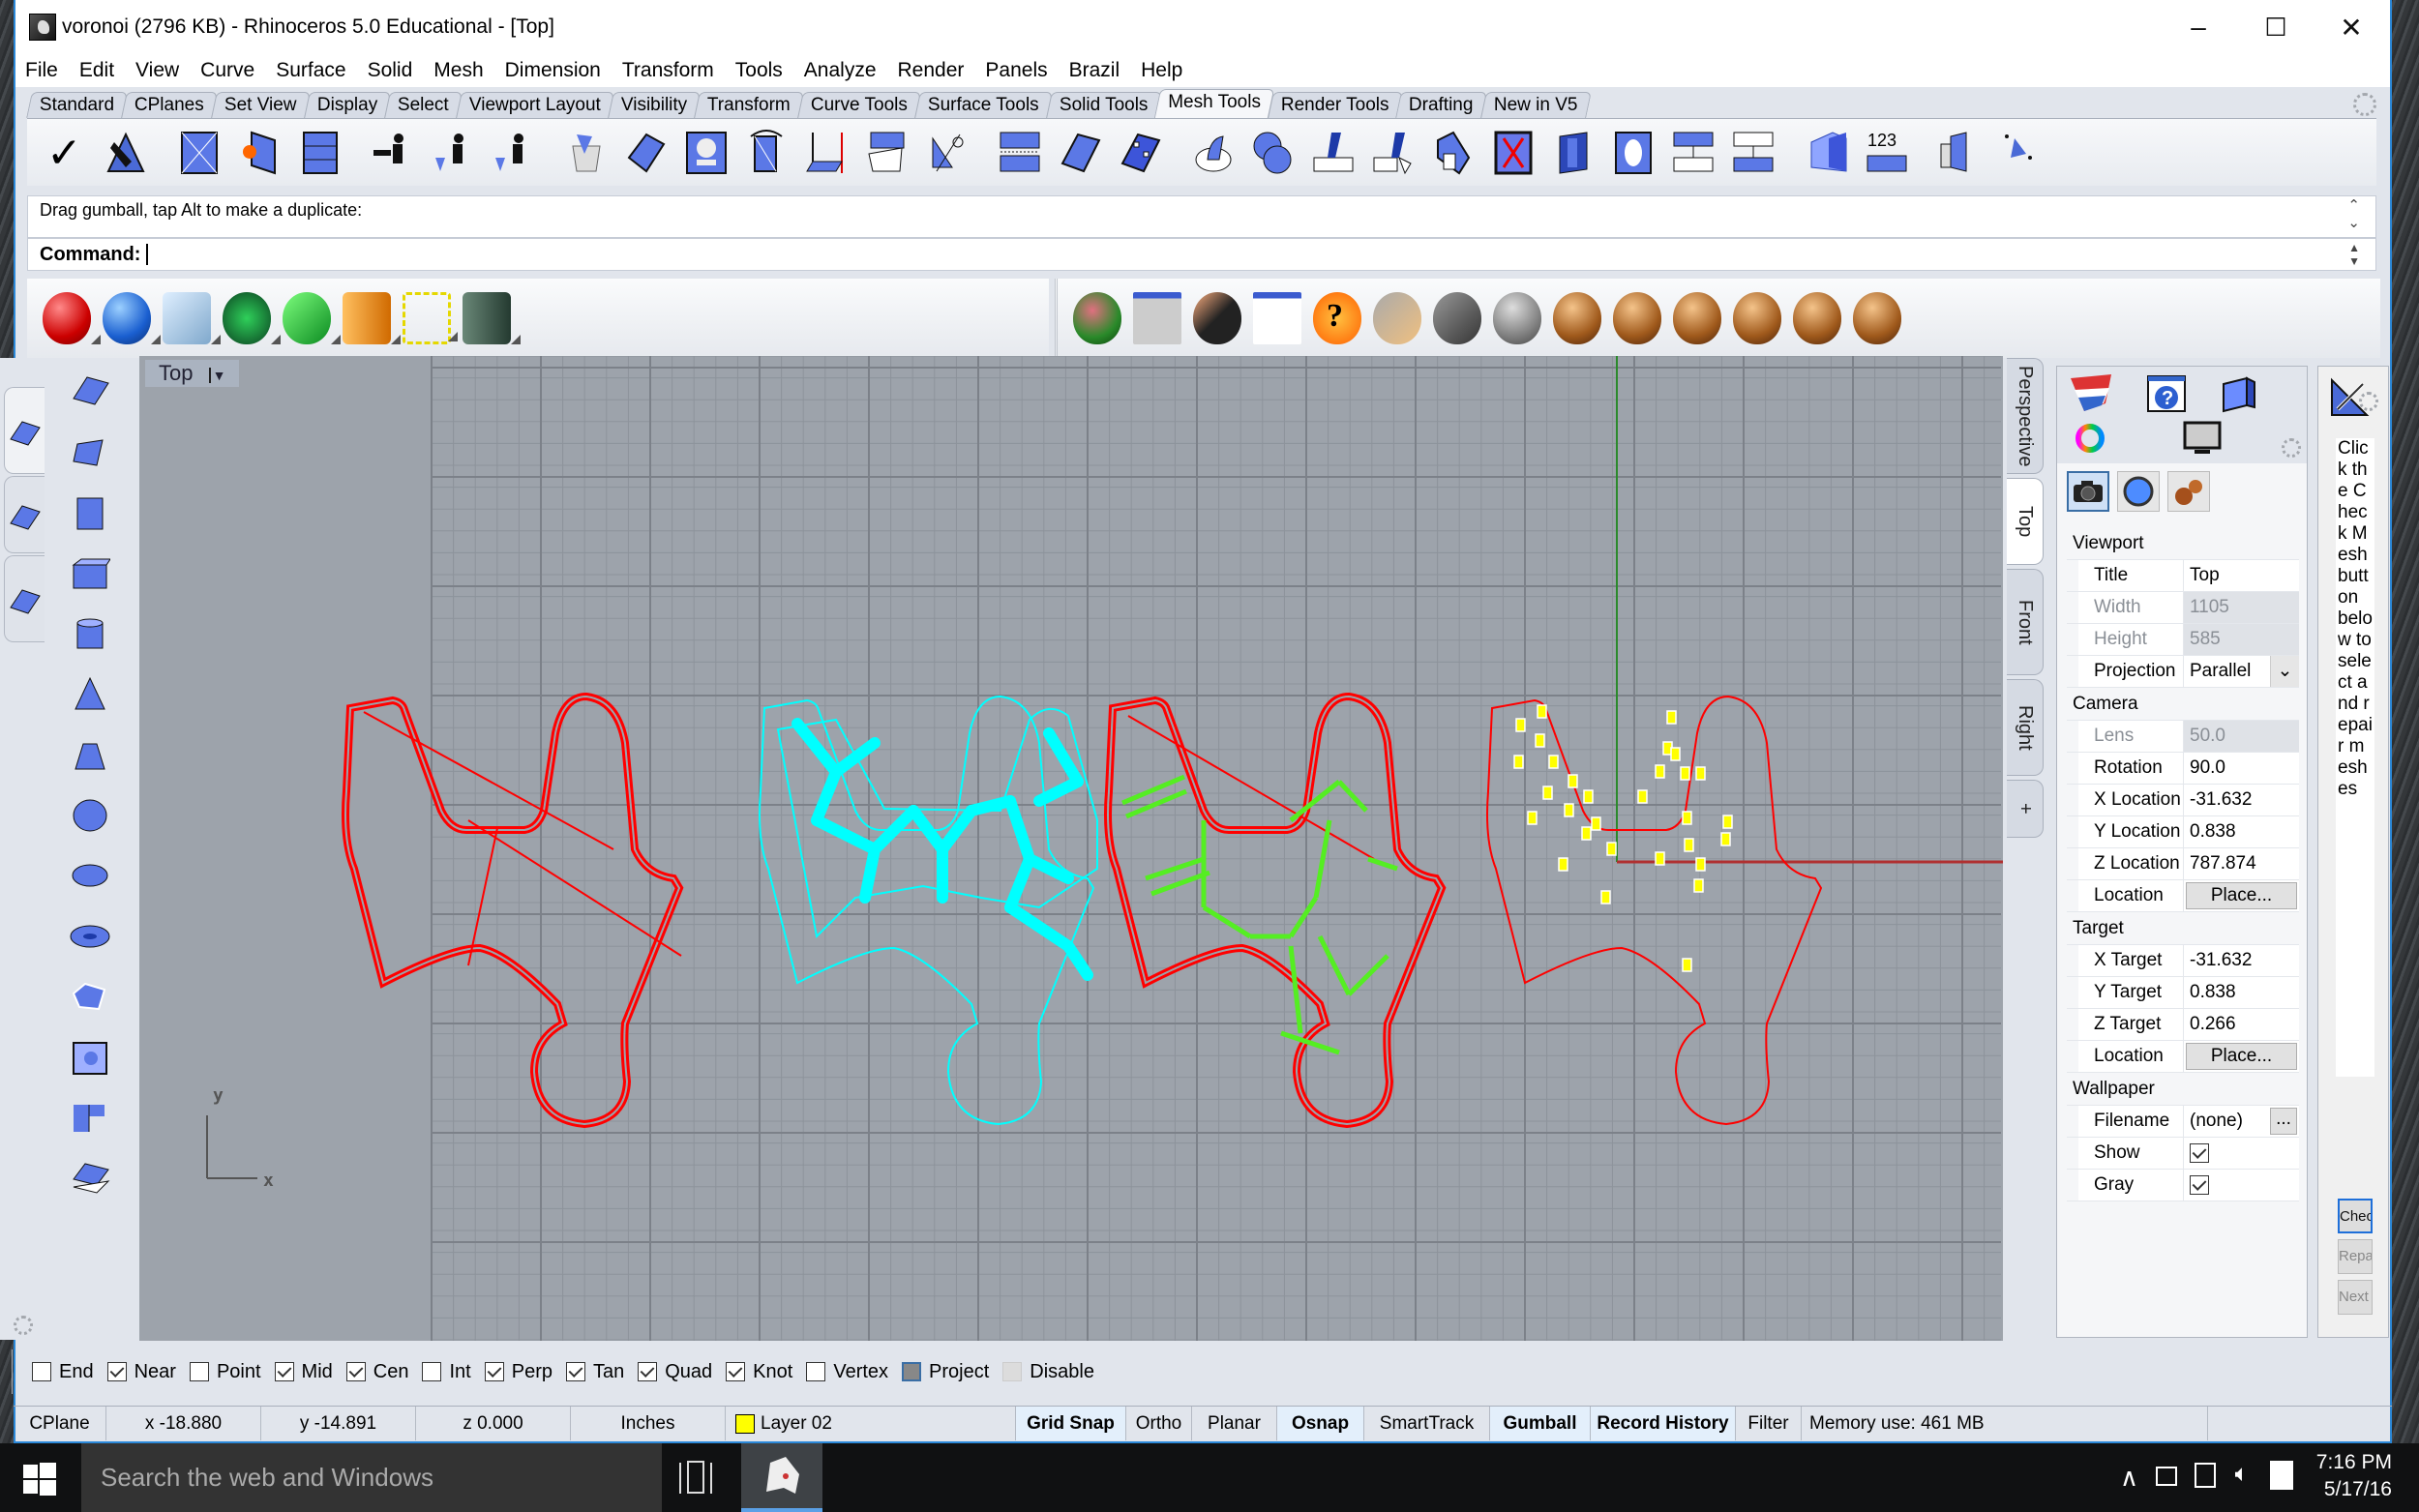  What do you see at coordinates (310, 71) in the screenshot?
I see `menu-surface: Surface` at bounding box center [310, 71].